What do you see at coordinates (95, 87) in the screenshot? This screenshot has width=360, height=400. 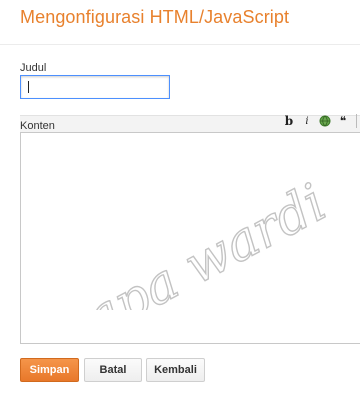 I see `title-input` at bounding box center [95, 87].